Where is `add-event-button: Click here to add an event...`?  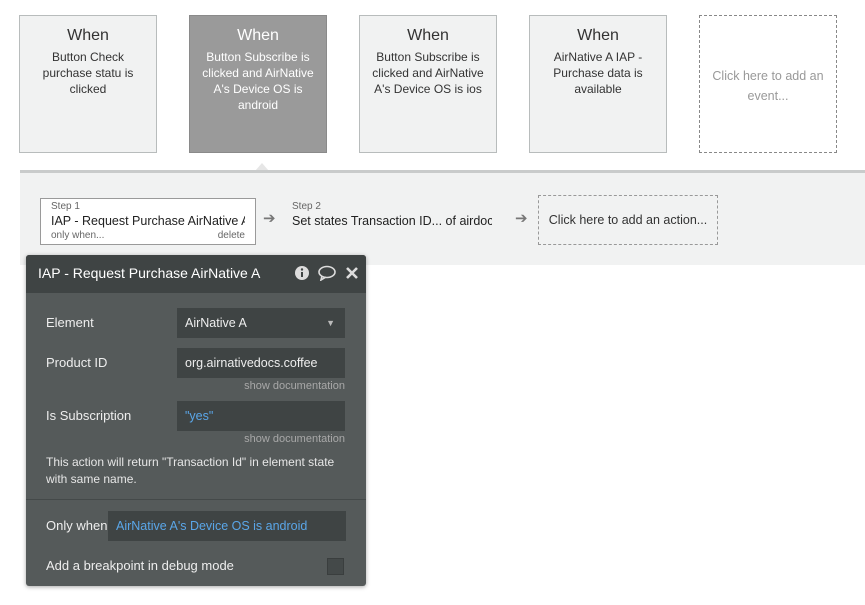 add-event-button: Click here to add an event... is located at coordinates (768, 84).